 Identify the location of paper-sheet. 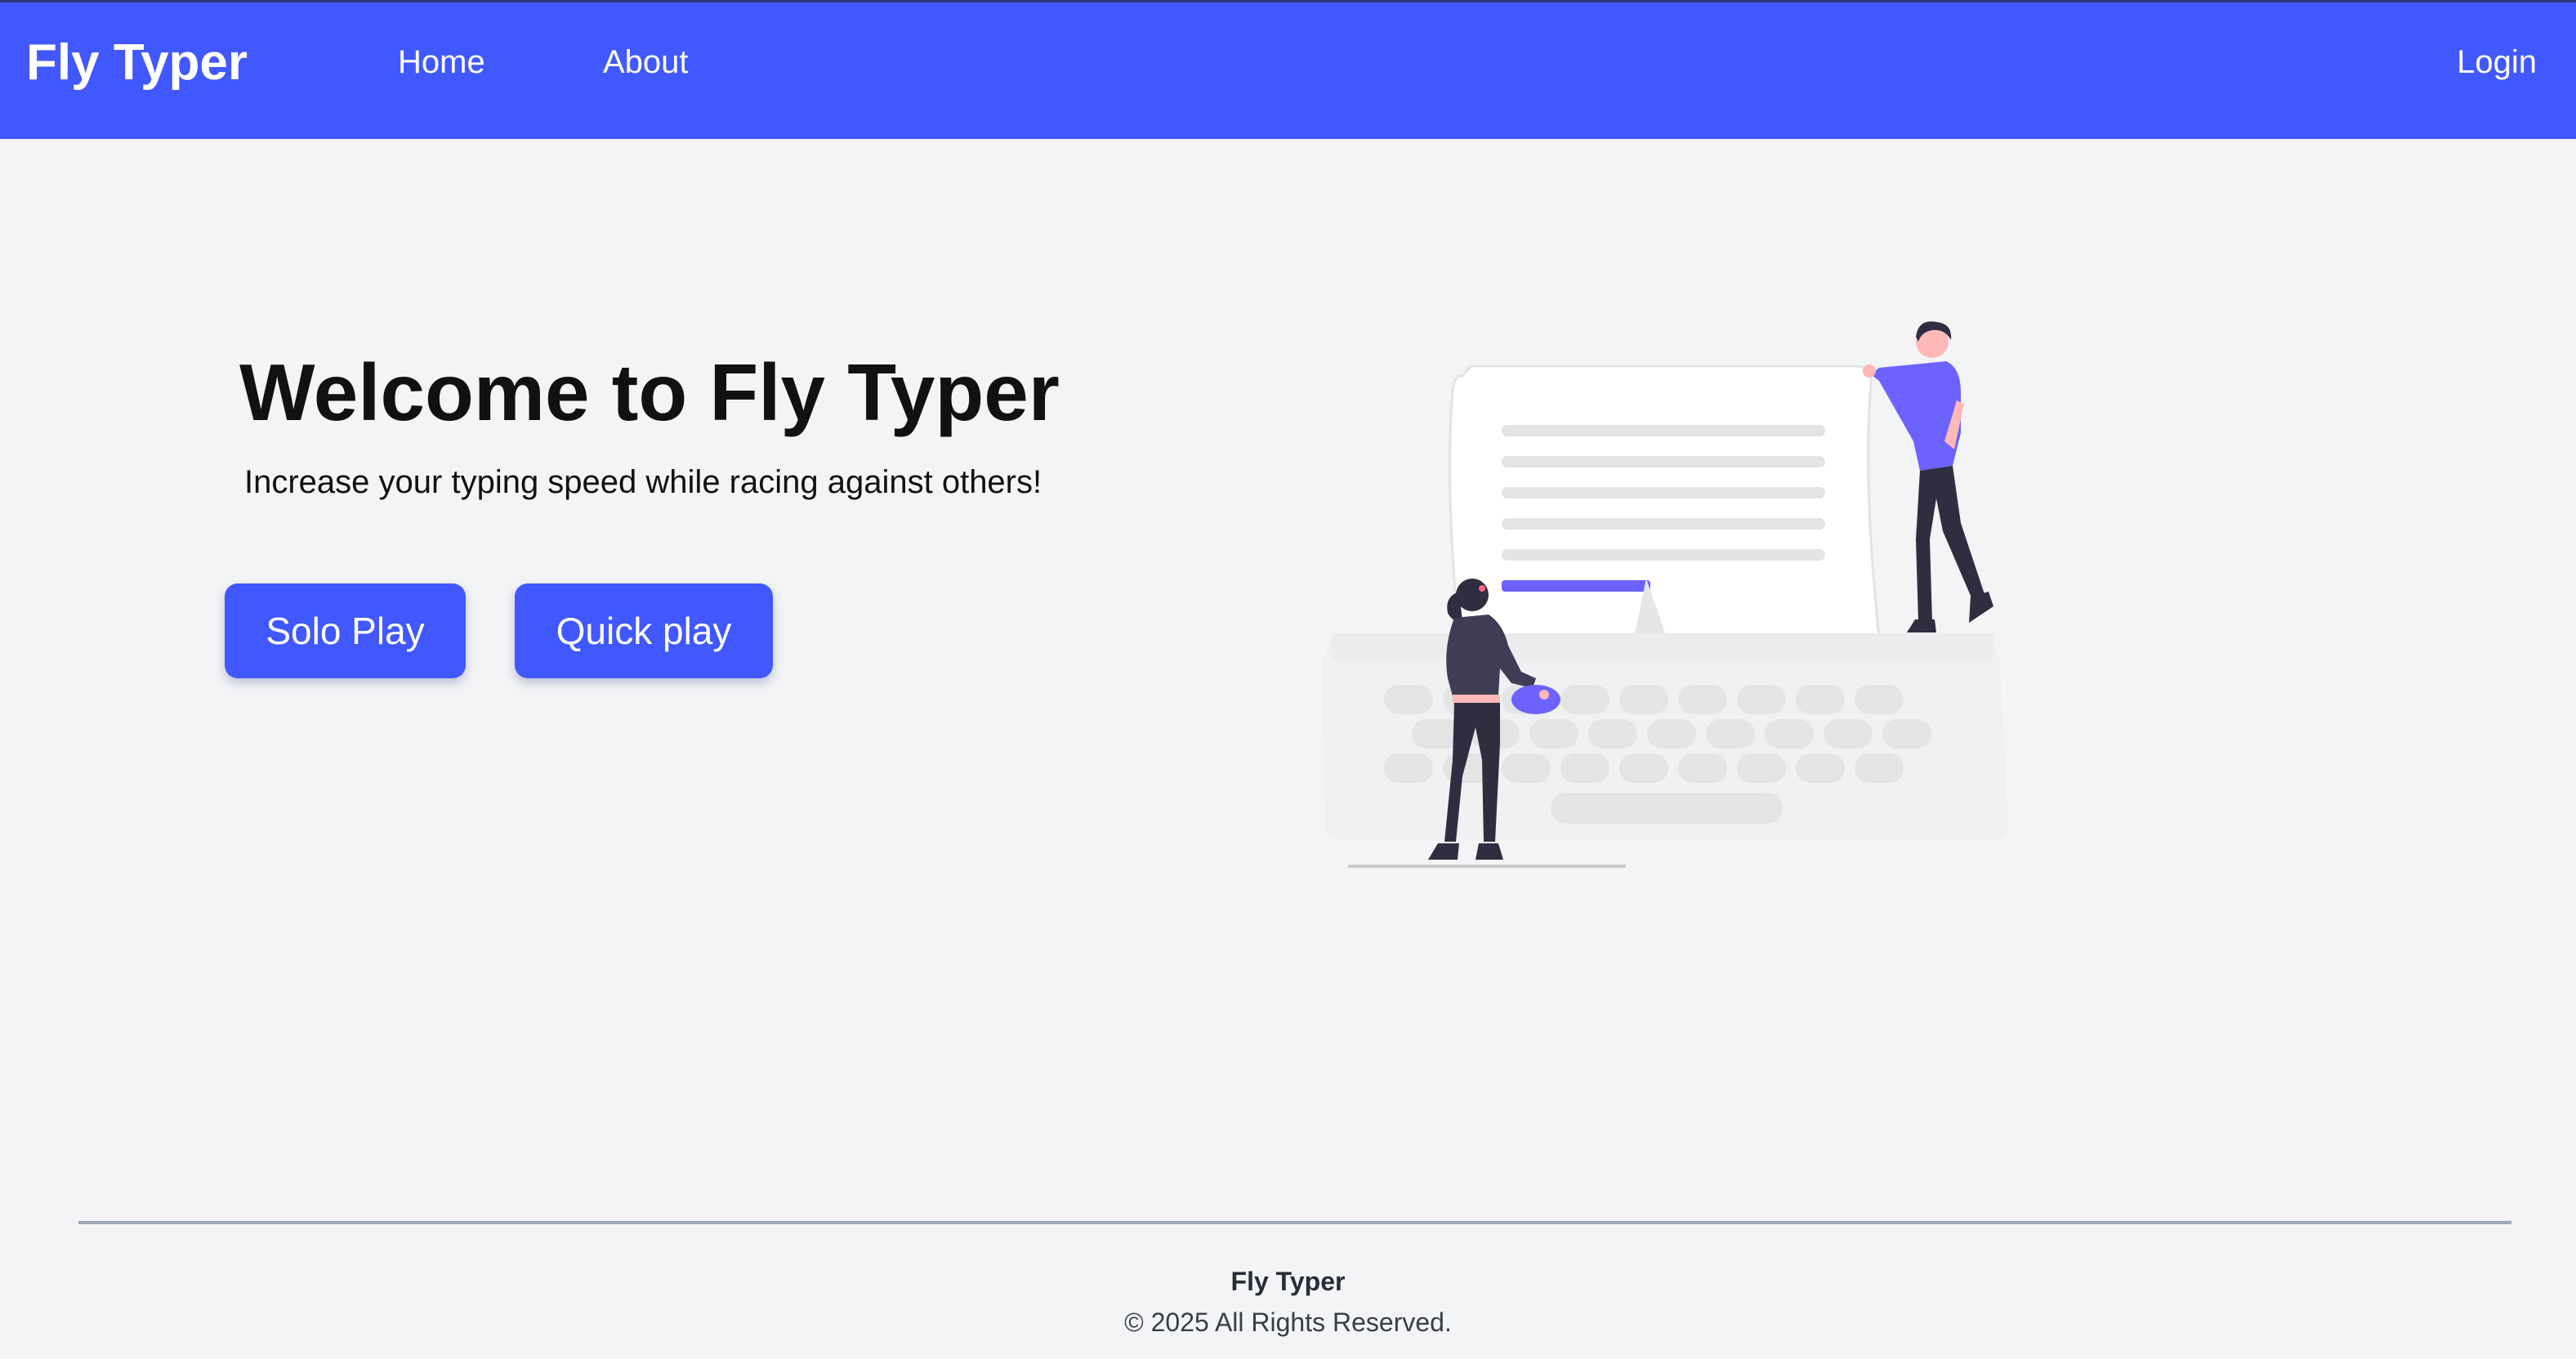
(1665, 501).